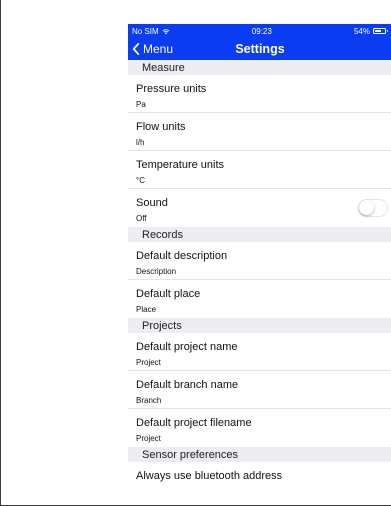 This screenshot has height=506, width=391. I want to click on setting-title: Default project name, so click(187, 347).